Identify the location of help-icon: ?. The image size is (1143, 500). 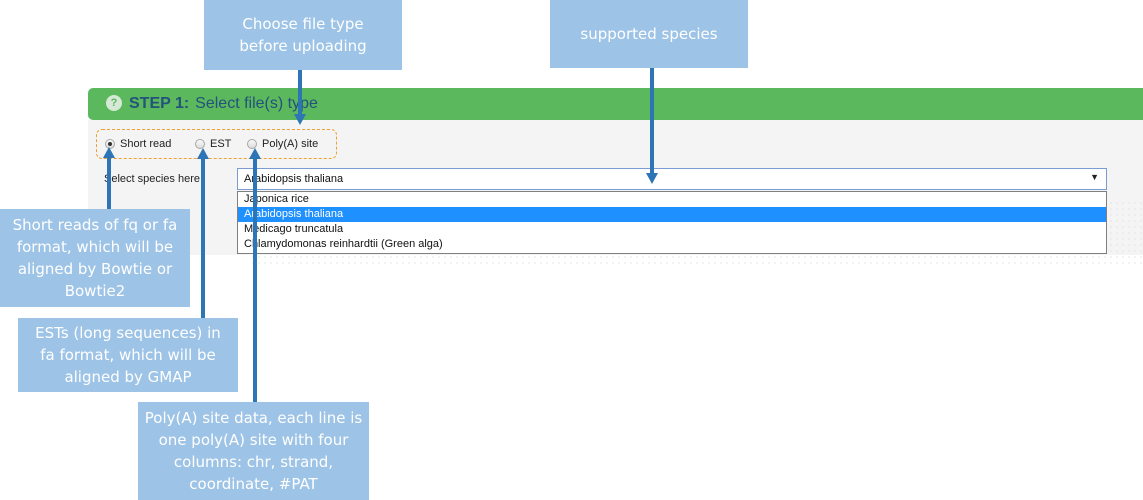
(114, 102).